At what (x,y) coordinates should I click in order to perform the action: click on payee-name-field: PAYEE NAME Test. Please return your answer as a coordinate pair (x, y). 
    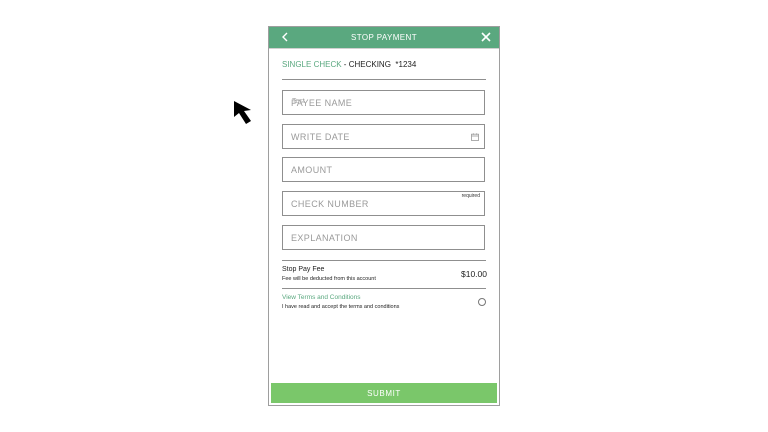
    Looking at the image, I should click on (383, 102).